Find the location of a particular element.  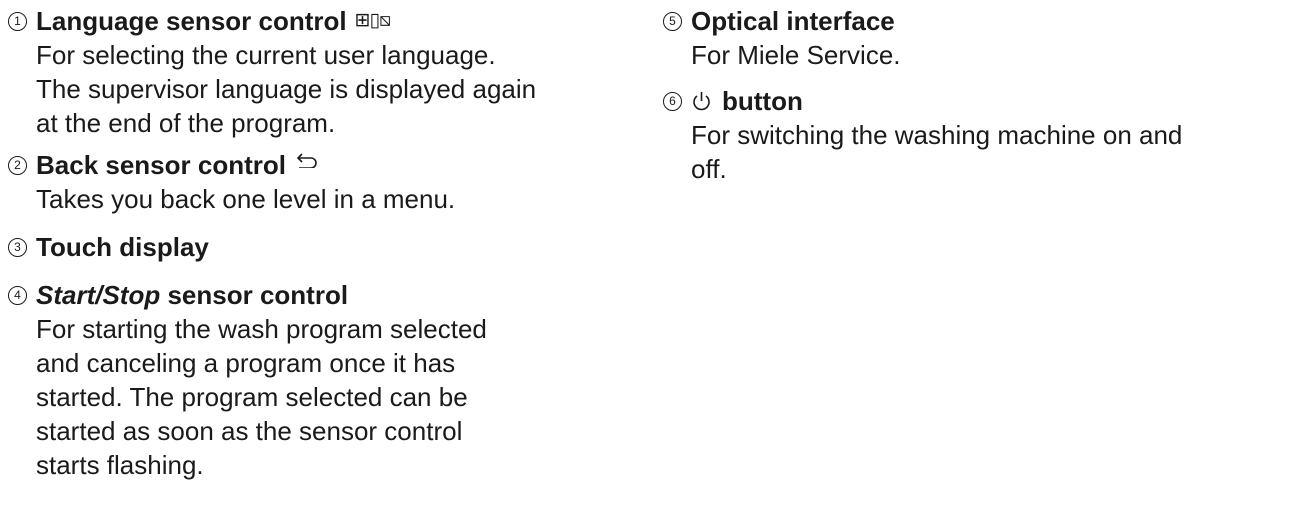

item-number-5: 5 is located at coordinates (672, 22).